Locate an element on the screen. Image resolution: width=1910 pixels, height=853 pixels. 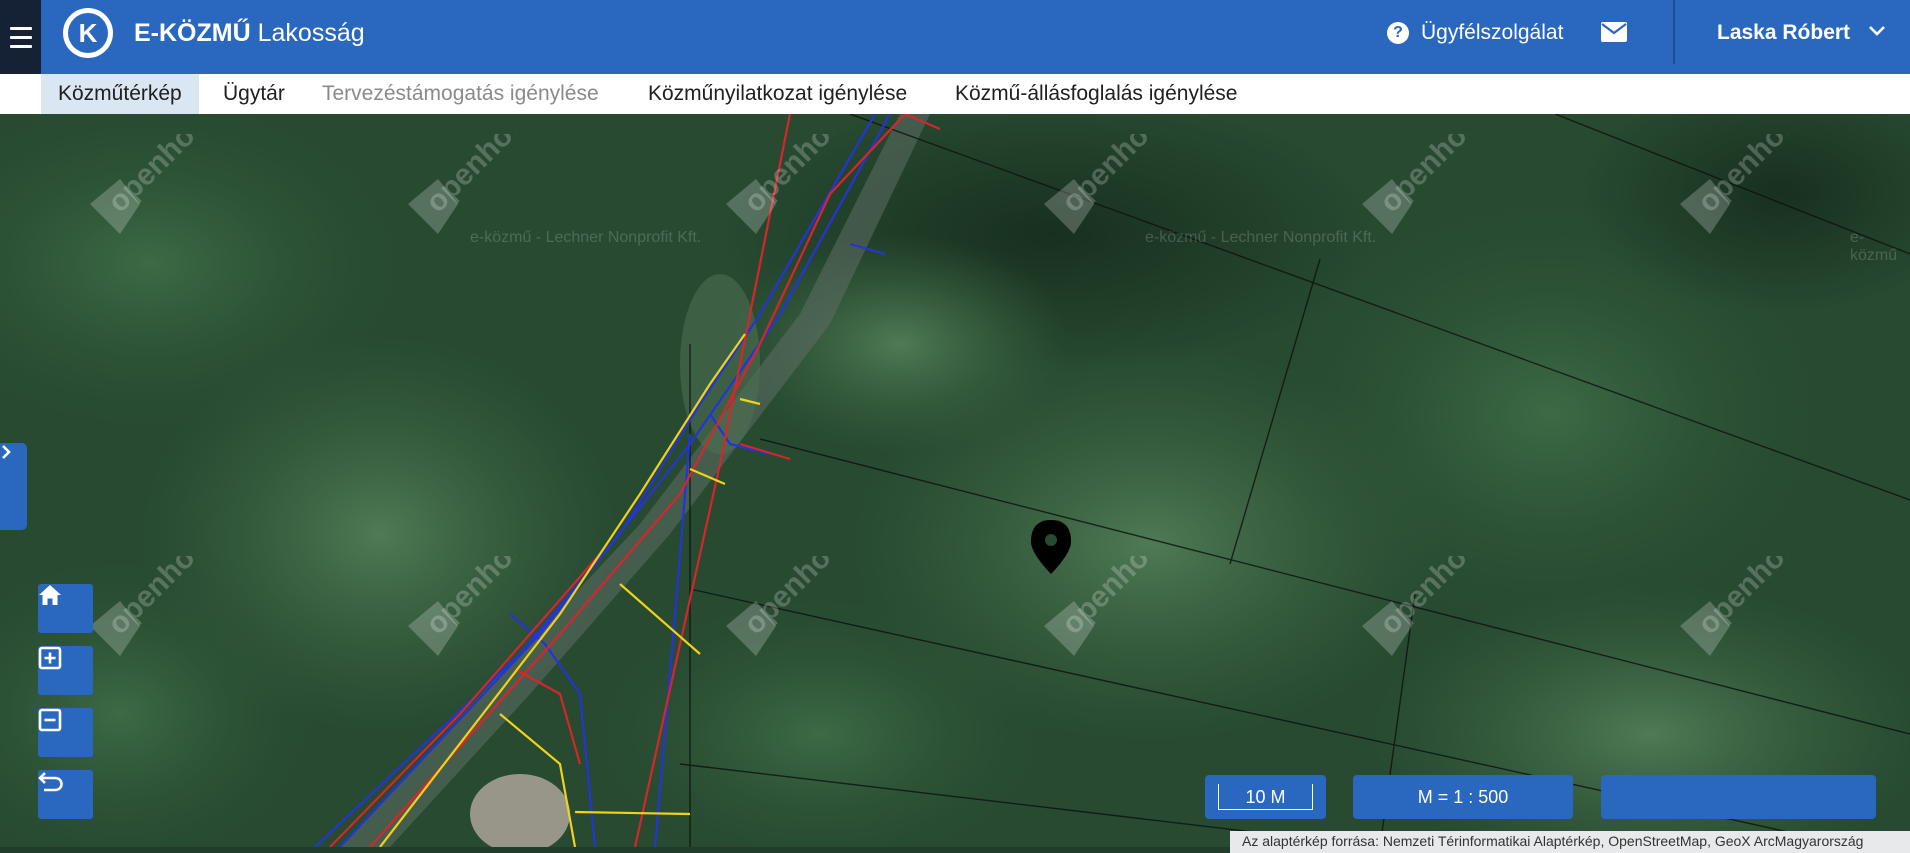
coordinates-display is located at coordinates (1738, 797).